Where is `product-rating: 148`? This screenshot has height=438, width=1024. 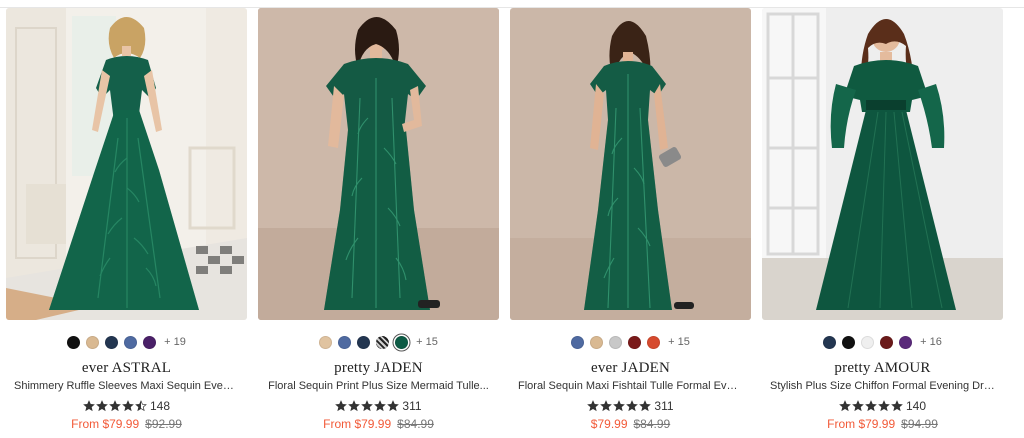
product-rating: 148 is located at coordinates (126, 406).